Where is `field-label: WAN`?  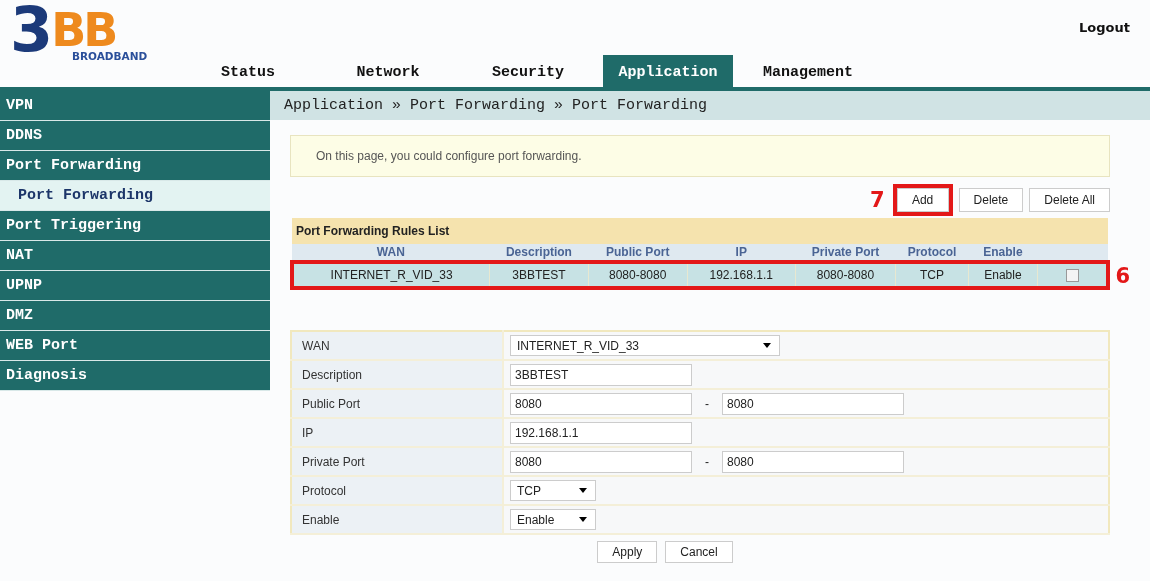
field-label: WAN is located at coordinates (397, 345).